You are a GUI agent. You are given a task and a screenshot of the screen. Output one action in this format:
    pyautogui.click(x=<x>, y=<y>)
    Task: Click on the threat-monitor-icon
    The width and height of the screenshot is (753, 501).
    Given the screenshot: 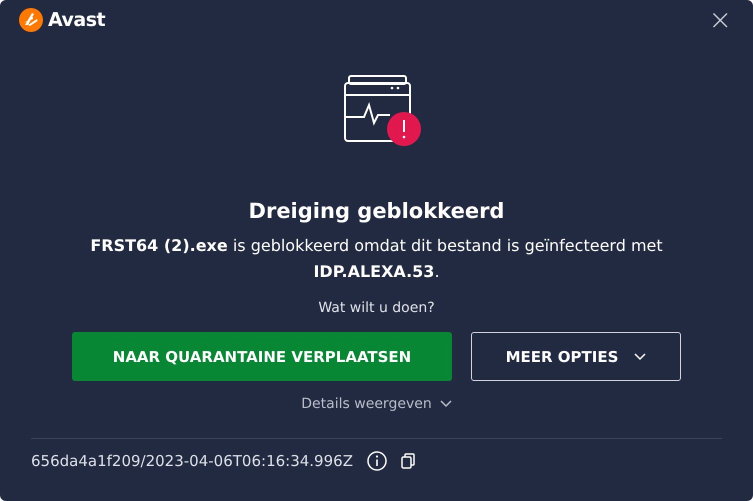 What is the action you would take?
    pyautogui.click(x=384, y=111)
    